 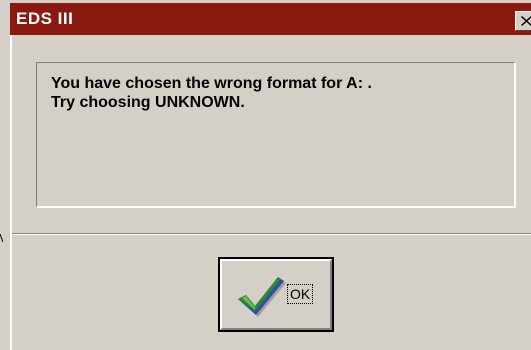 I want to click on ok-button: OK, so click(x=276, y=294).